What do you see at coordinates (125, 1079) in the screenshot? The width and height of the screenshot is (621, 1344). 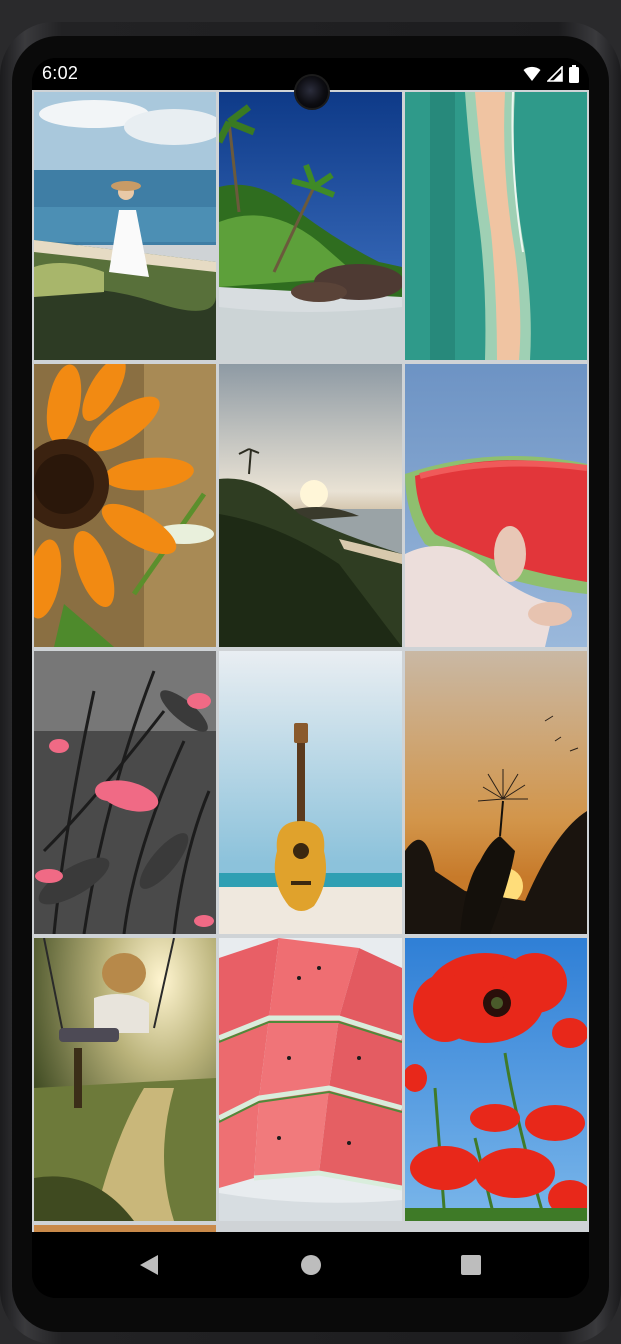 I see `photo-child-swing` at bounding box center [125, 1079].